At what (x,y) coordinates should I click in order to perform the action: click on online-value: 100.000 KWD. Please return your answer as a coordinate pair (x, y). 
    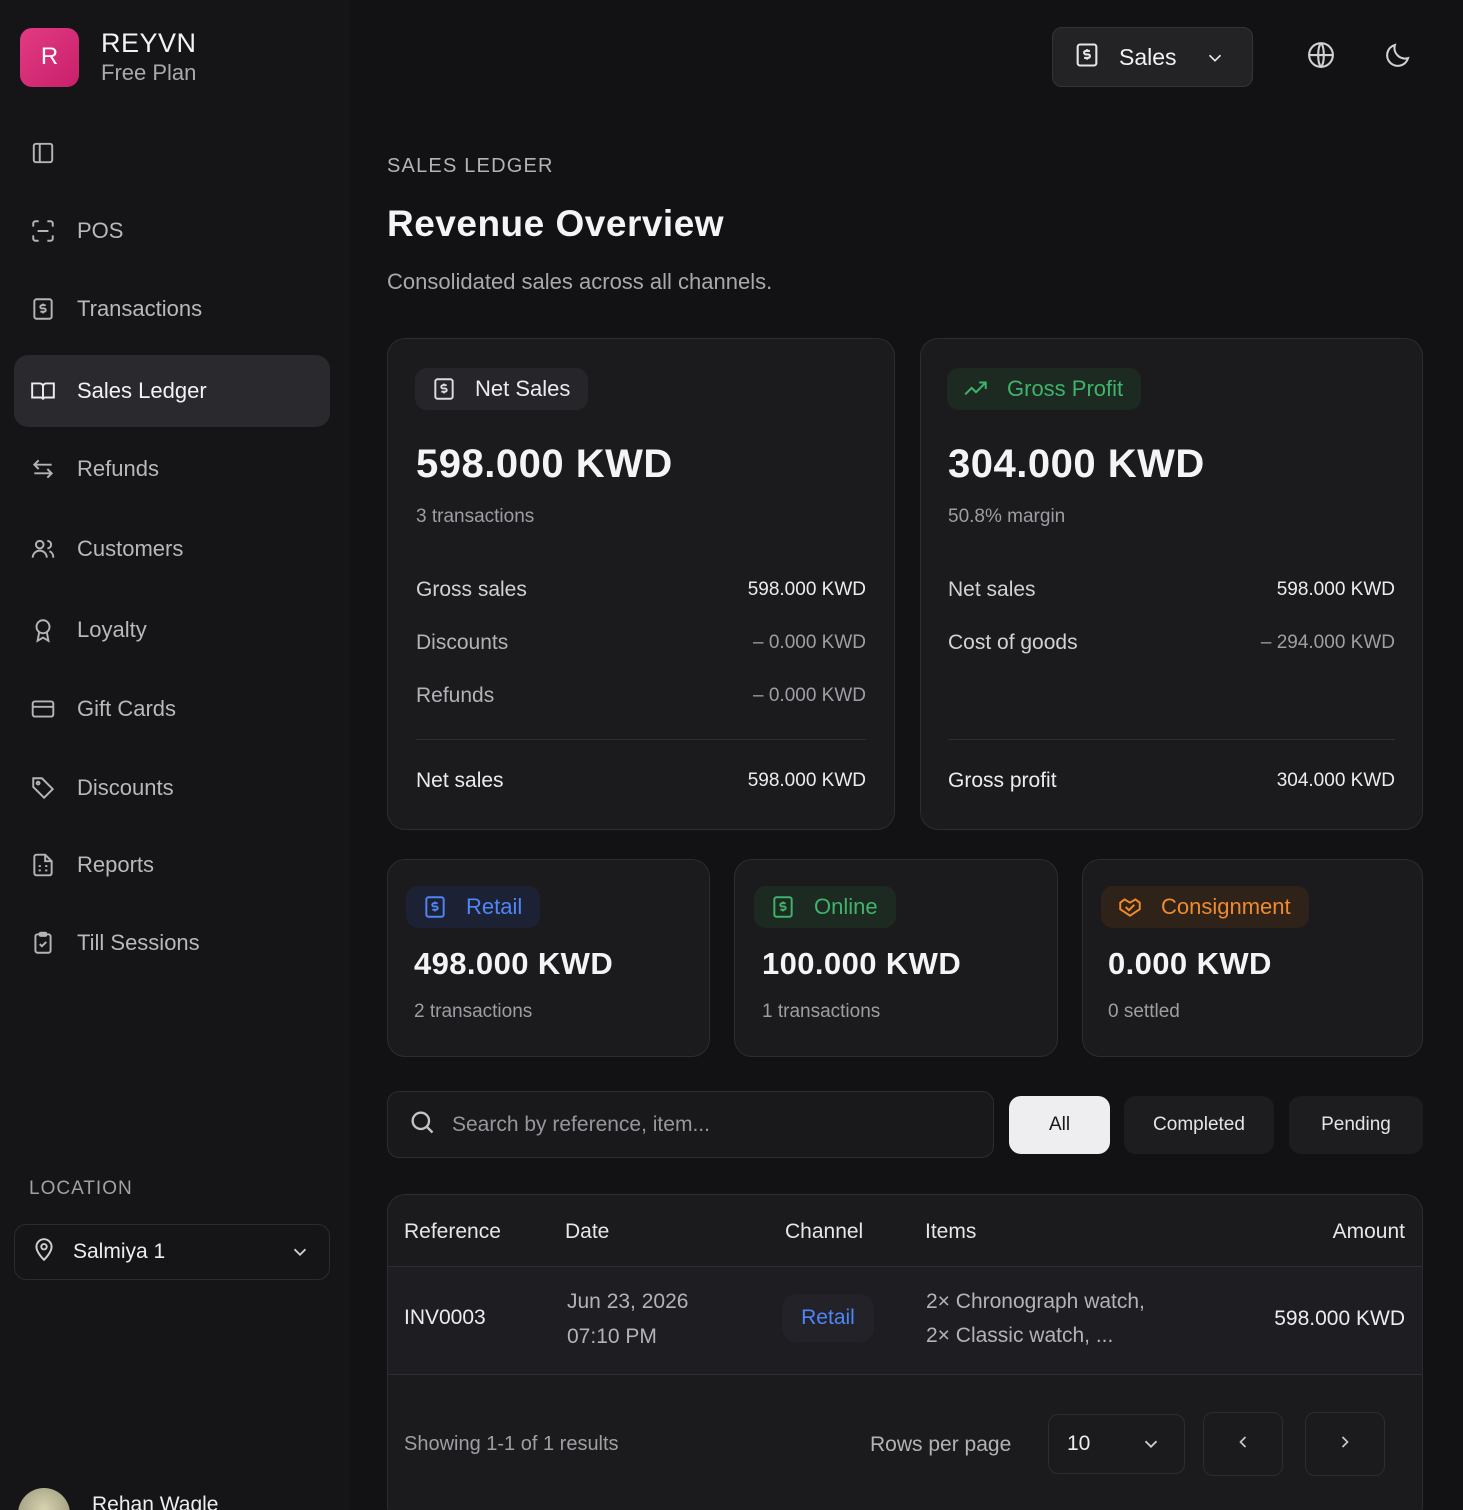
    Looking at the image, I should click on (862, 963).